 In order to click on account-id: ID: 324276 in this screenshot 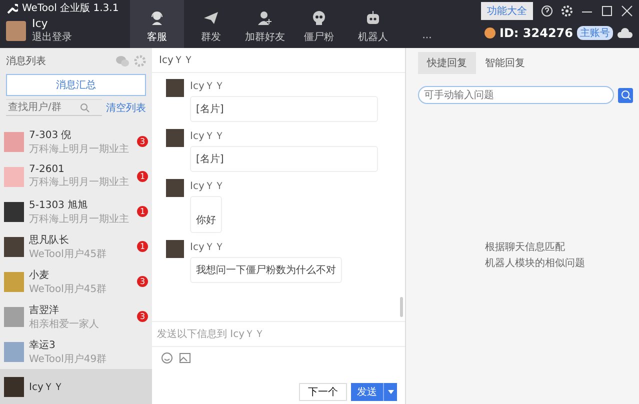, I will do `click(536, 33)`.